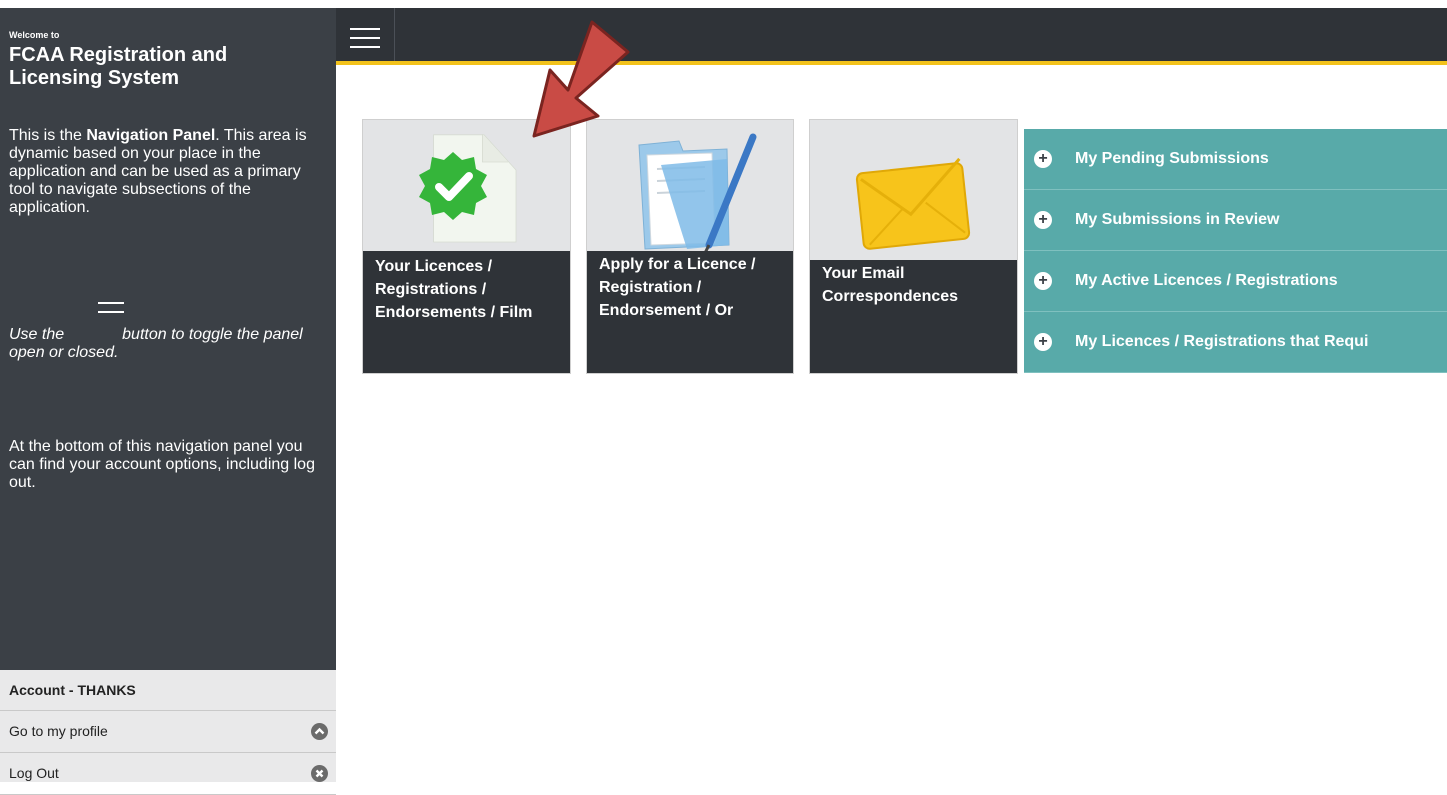 This screenshot has height=795, width=1447. I want to click on close-icon, so click(319, 773).